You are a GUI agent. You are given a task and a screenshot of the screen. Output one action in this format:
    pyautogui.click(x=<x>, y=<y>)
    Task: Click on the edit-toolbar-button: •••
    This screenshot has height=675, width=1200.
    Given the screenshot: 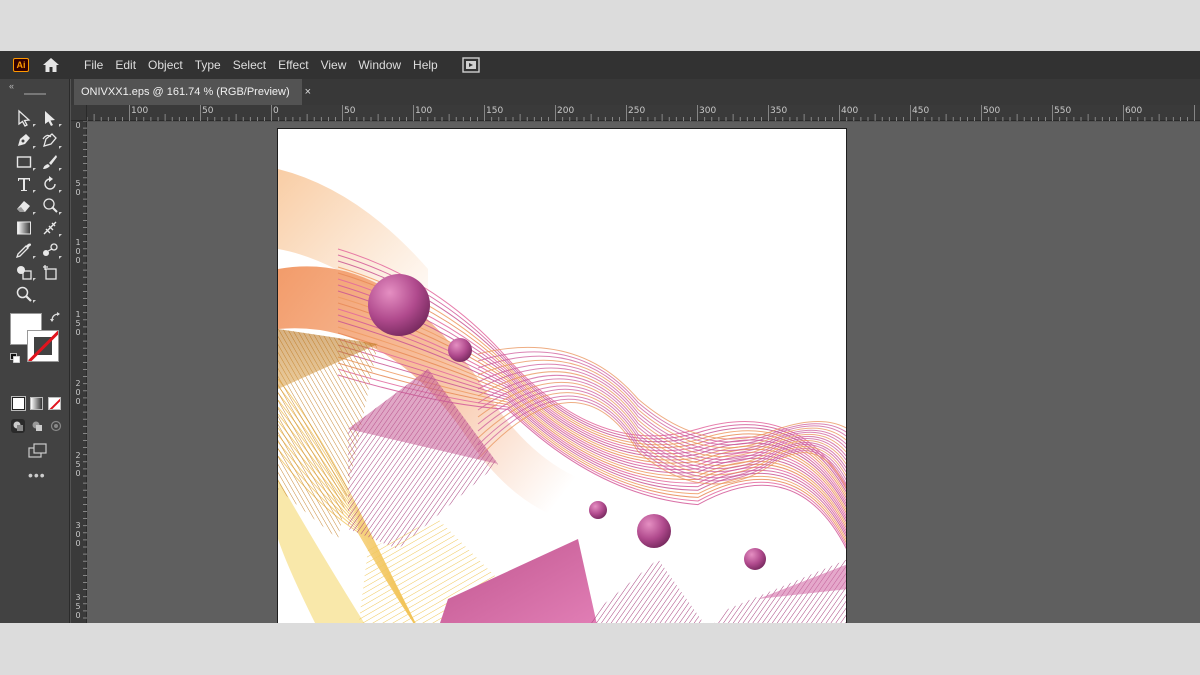 What is the action you would take?
    pyautogui.click(x=37, y=475)
    